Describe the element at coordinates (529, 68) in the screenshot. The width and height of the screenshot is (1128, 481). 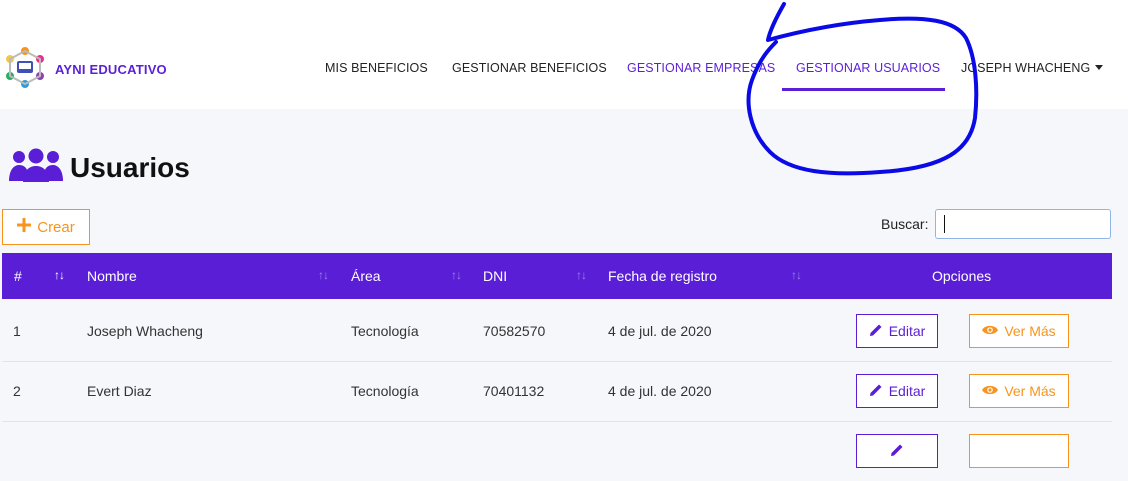
I see `nav-gestionar-beneficios: GESTIONAR BENEFICIOS` at that location.